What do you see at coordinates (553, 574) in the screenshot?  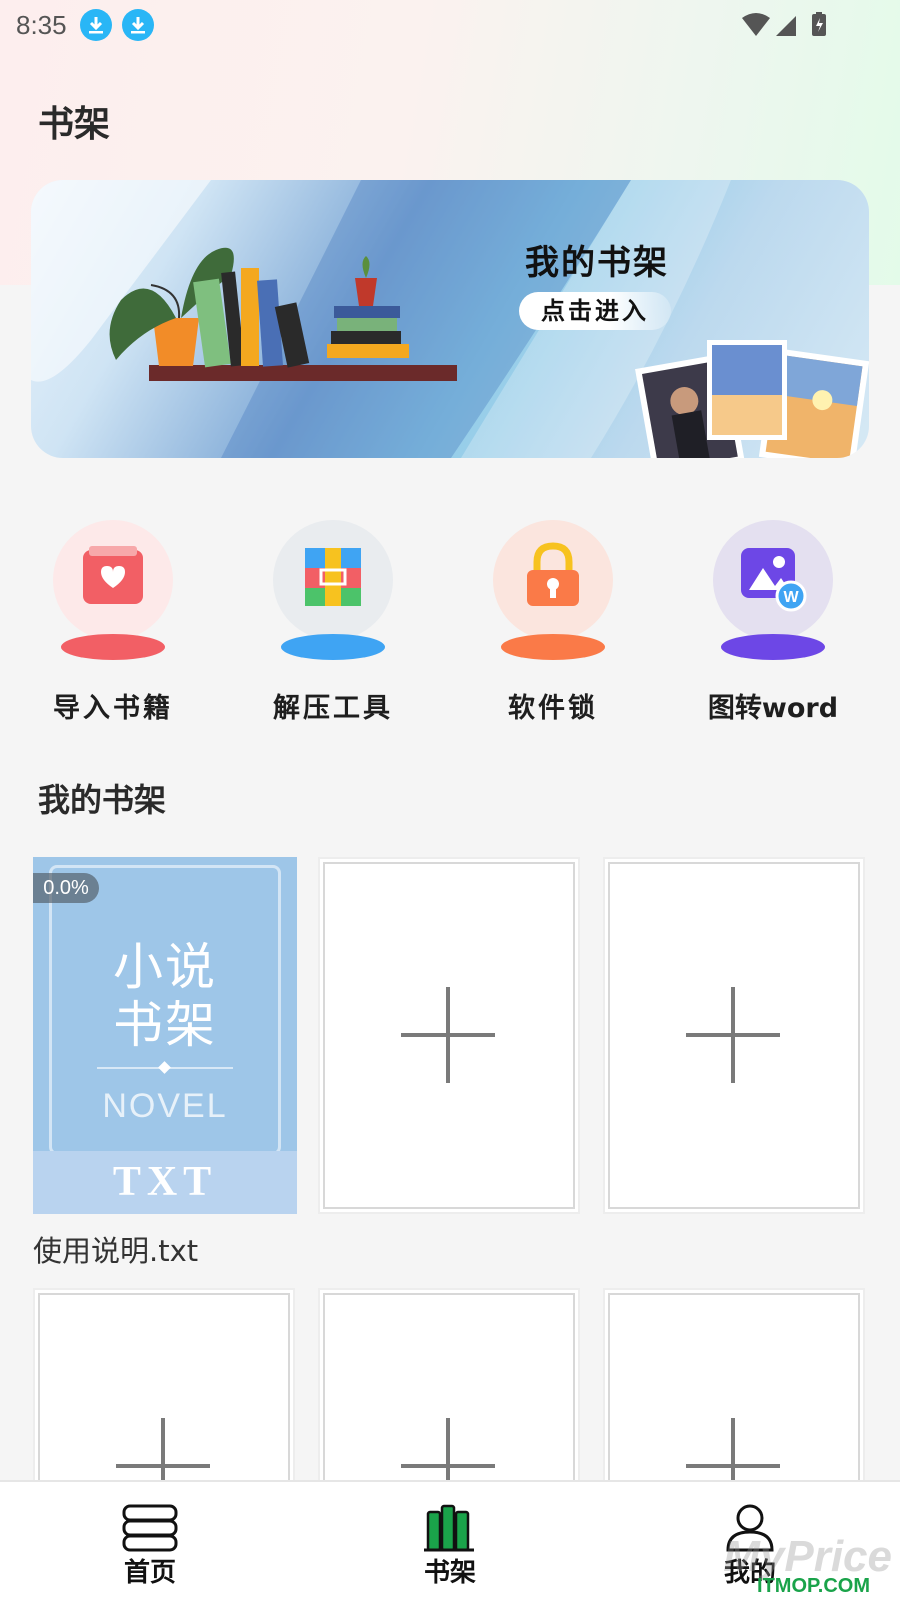 I see `app-lock-icon` at bounding box center [553, 574].